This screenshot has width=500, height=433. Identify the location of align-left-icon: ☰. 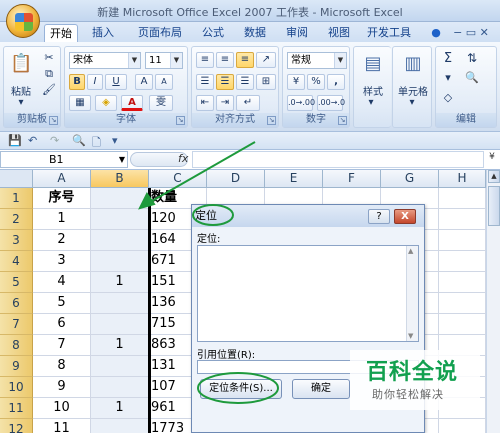
(205, 82).